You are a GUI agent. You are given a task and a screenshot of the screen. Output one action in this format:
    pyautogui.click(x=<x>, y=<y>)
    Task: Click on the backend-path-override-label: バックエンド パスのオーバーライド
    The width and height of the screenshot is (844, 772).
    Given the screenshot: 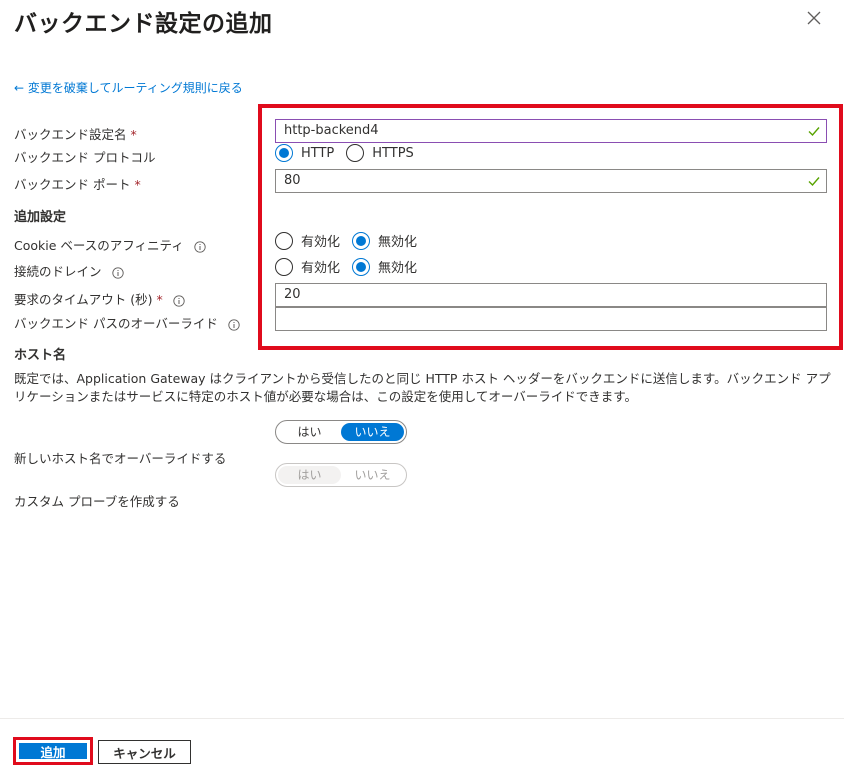 What is the action you would take?
    pyautogui.click(x=127, y=322)
    